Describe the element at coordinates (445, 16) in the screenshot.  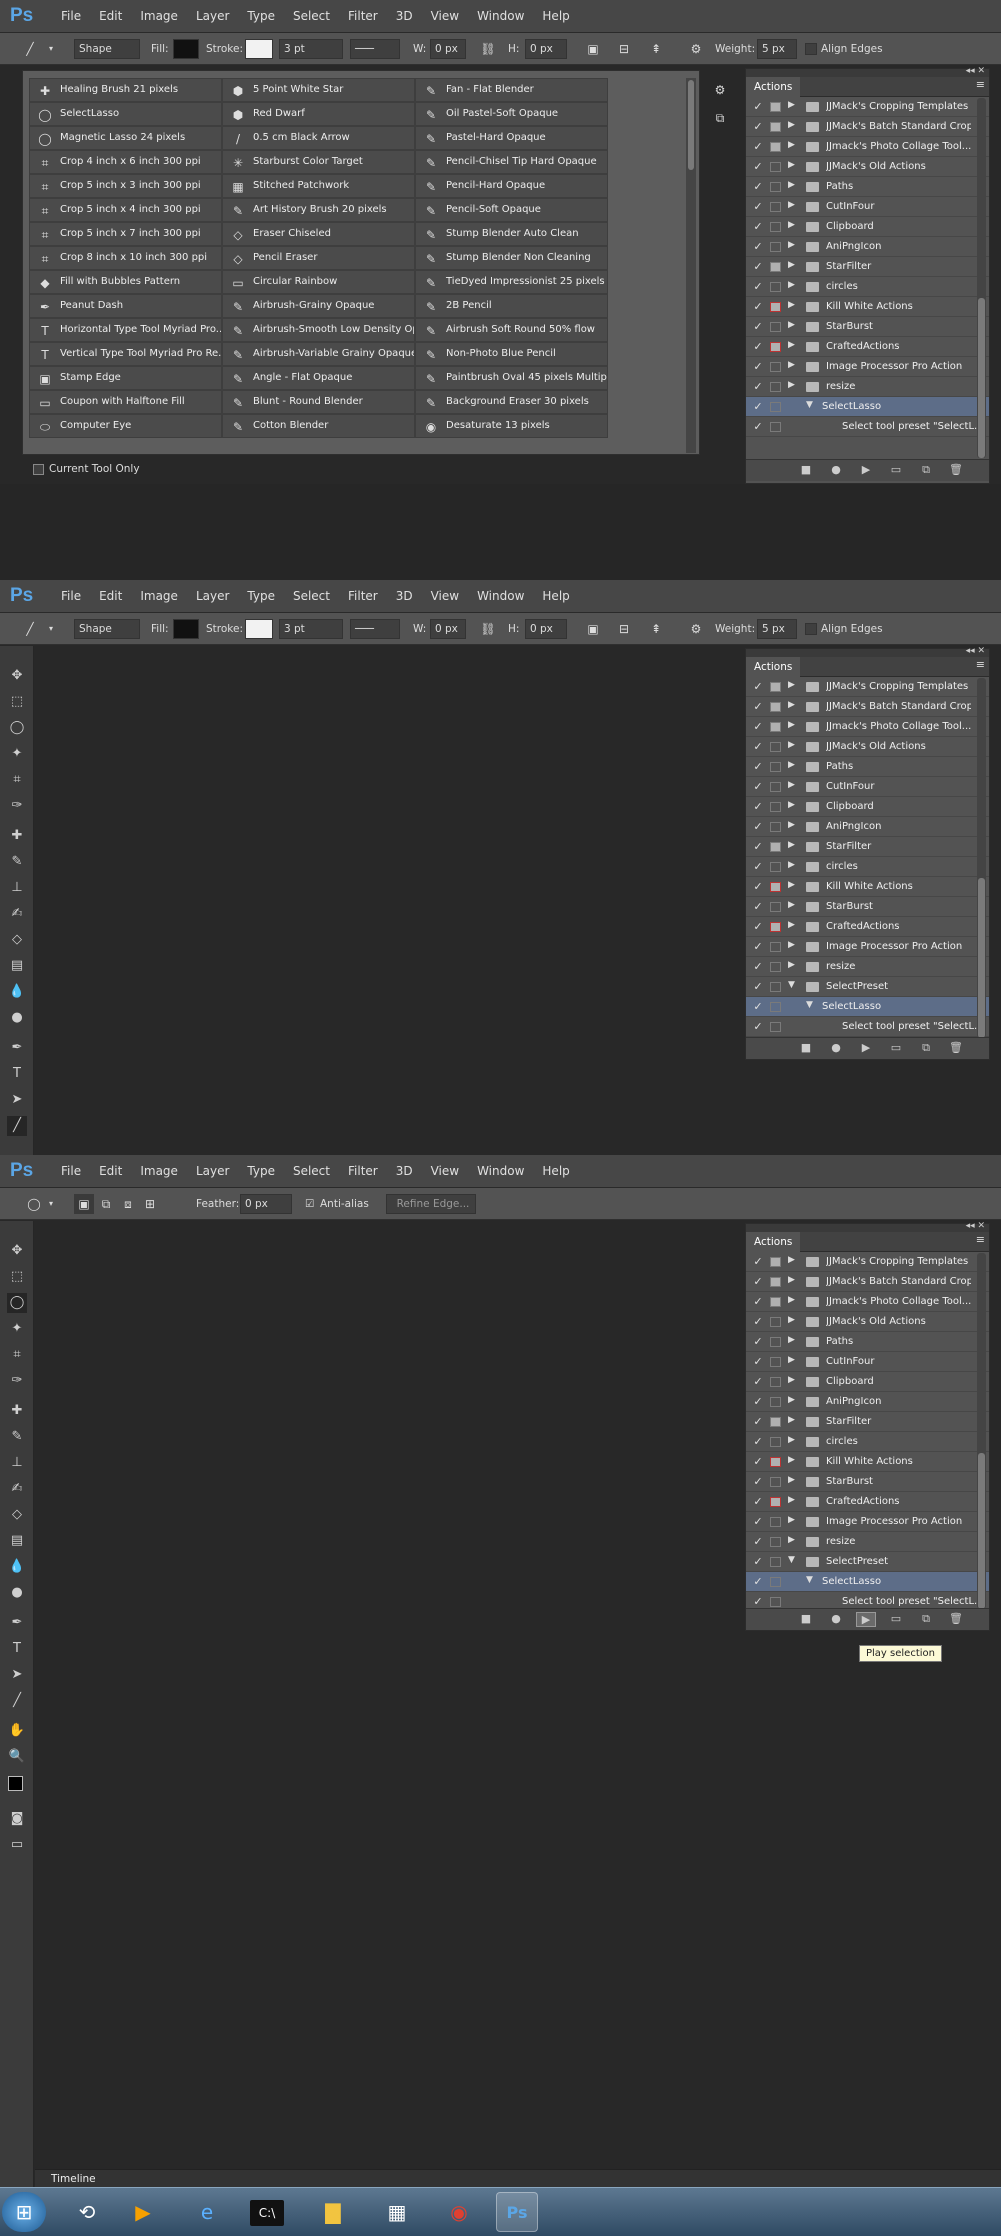
I see `menu-view: View` at that location.